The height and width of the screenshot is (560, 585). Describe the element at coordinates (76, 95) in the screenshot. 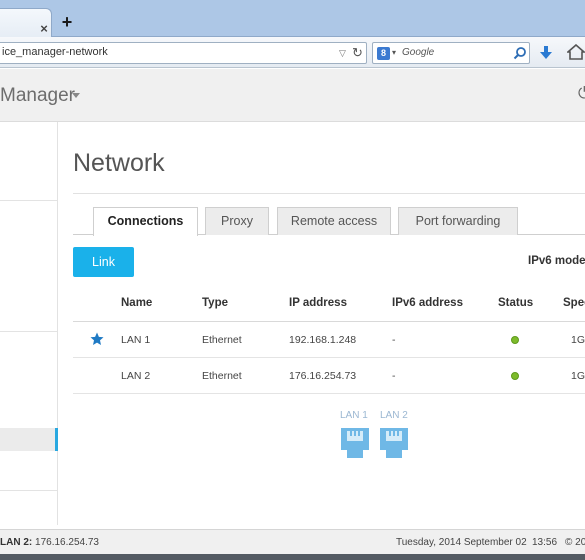

I see `app-menu-caret-icon` at that location.